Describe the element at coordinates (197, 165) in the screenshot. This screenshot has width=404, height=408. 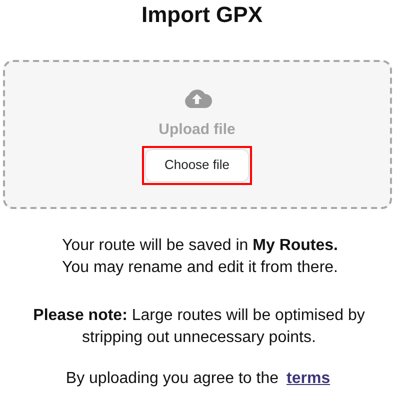
I see `choose-file-button: Choose file` at that location.